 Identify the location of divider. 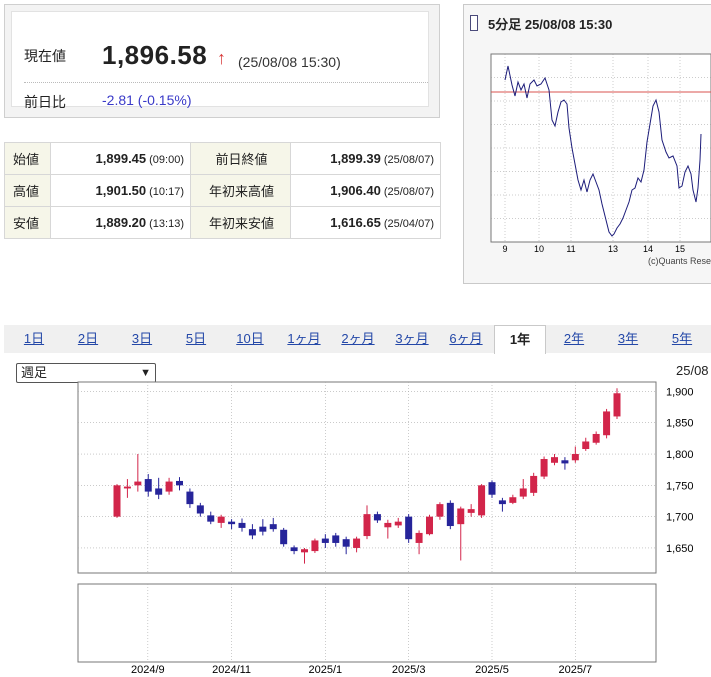
(226, 82).